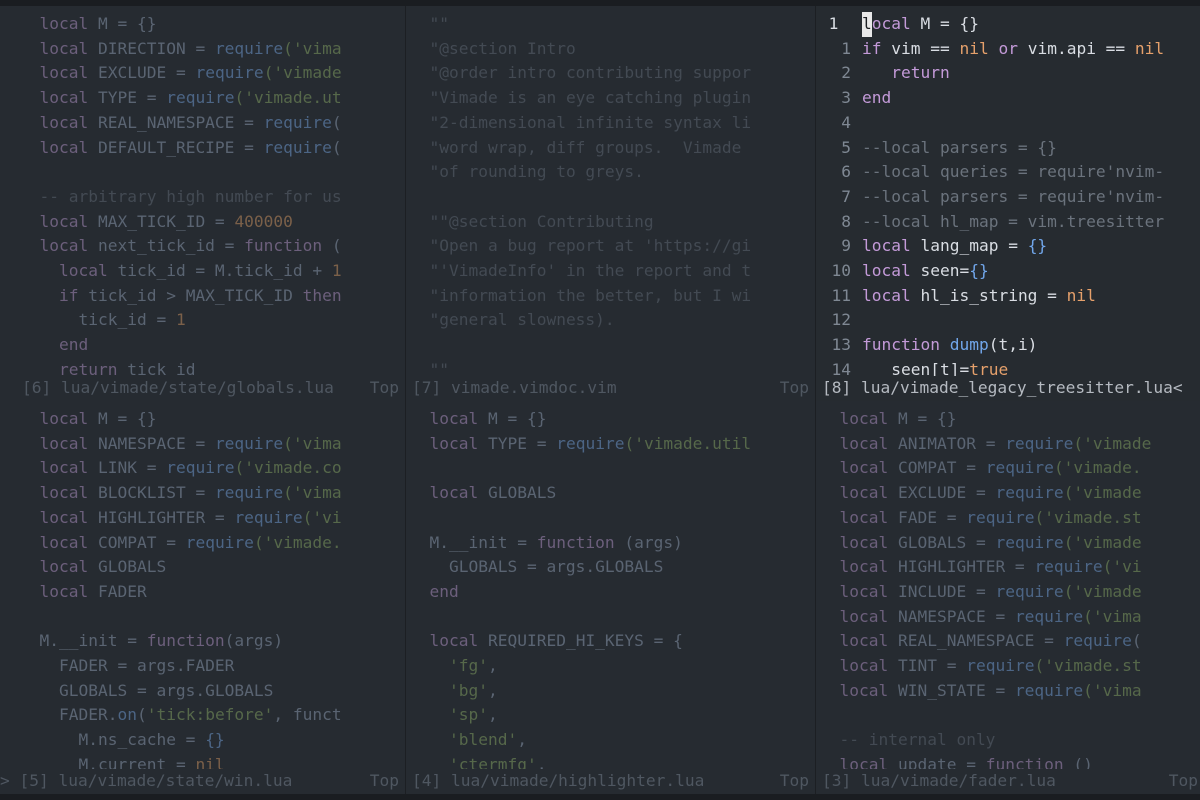 The height and width of the screenshot is (800, 1200). What do you see at coordinates (611, 73) in the screenshot?
I see `code-line: "@order intro contributing suppor` at bounding box center [611, 73].